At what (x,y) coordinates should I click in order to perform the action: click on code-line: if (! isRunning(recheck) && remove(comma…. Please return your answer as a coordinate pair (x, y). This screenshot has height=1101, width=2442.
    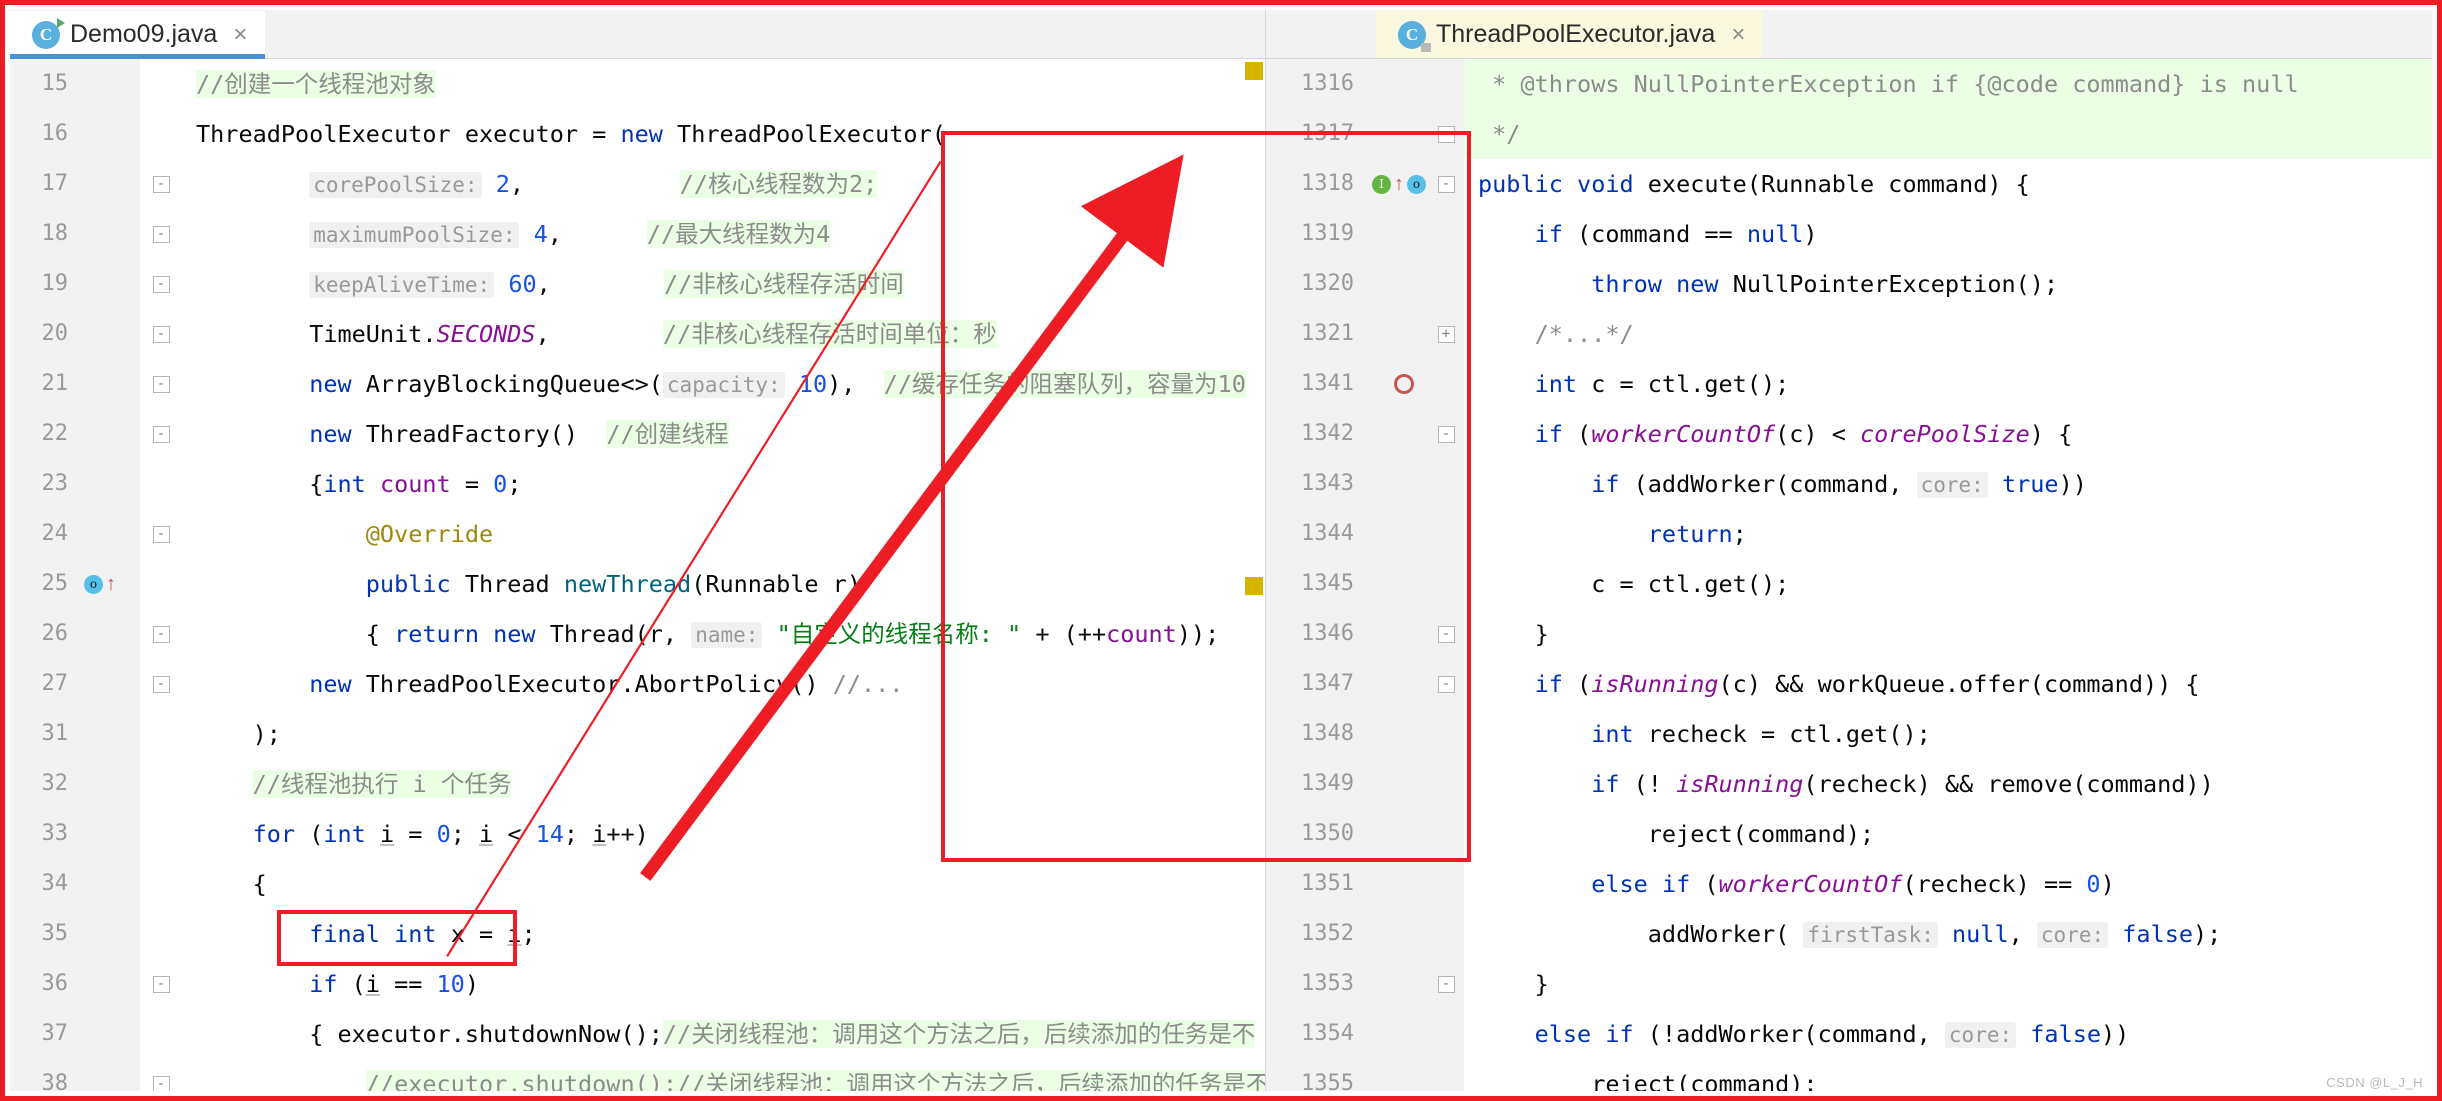
    Looking at the image, I should click on (1948, 784).